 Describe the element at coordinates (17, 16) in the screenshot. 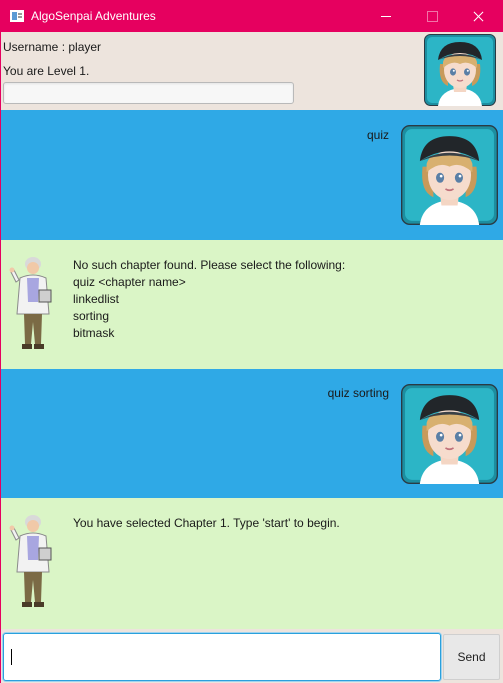

I see `app-icon` at that location.